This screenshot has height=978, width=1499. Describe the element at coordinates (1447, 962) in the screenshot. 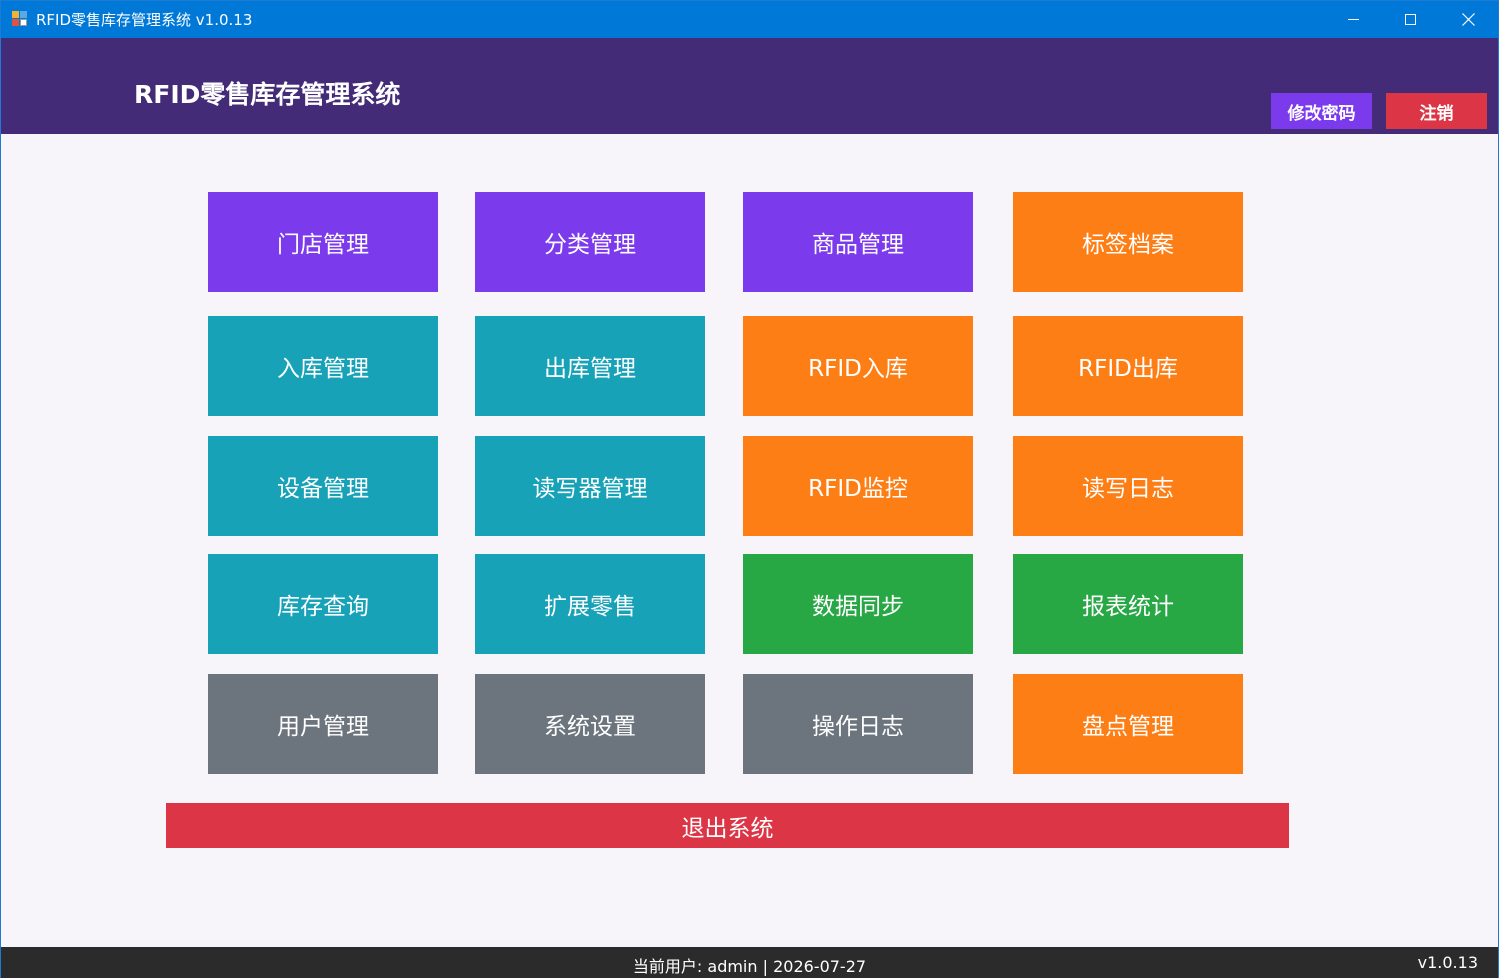

I see `version-label: v1.0.13` at that location.